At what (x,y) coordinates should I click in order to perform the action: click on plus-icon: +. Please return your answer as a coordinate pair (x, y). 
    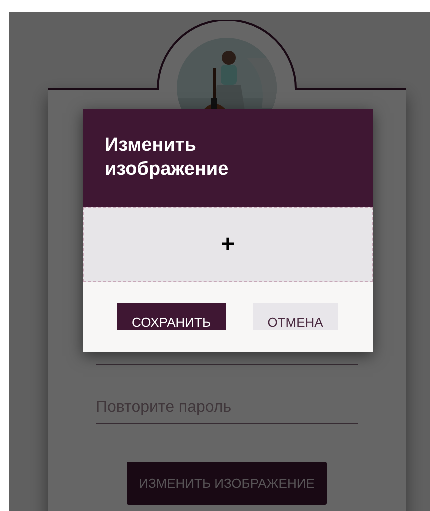
    Looking at the image, I should click on (227, 244).